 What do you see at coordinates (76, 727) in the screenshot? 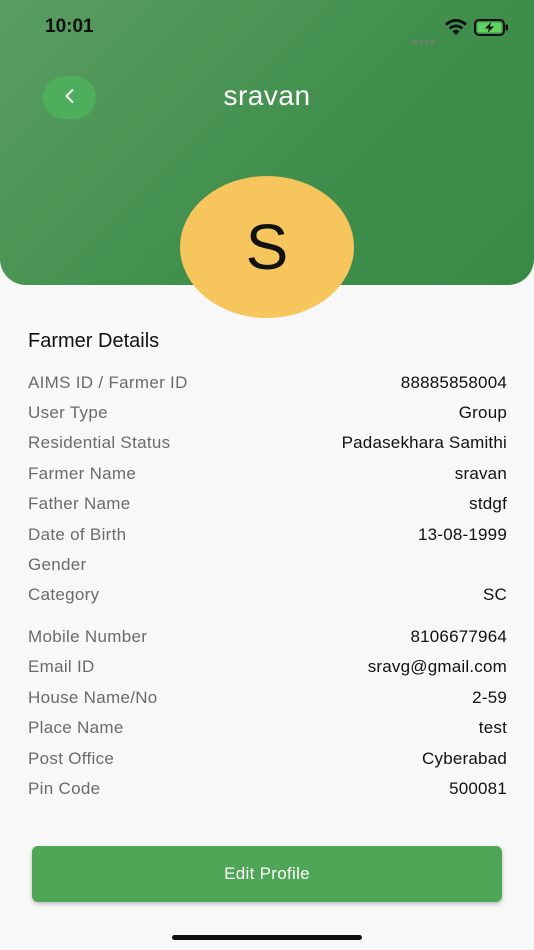
I see `detail-label: Place Name` at bounding box center [76, 727].